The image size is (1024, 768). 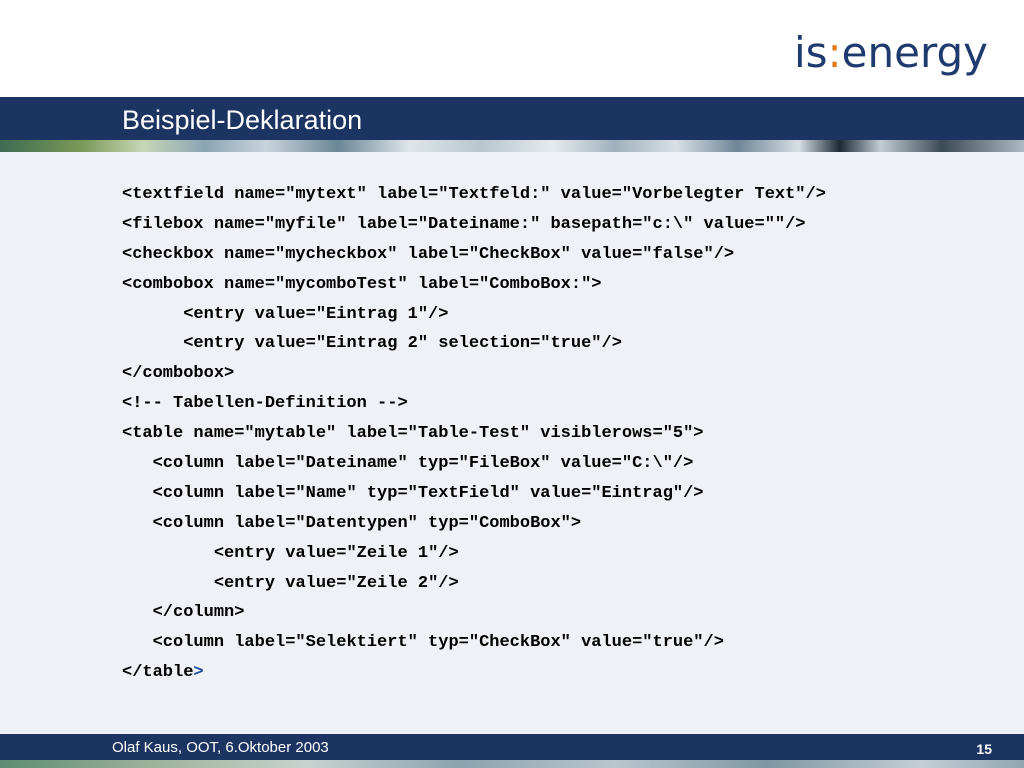 What do you see at coordinates (984, 749) in the screenshot?
I see `page-number: 15` at bounding box center [984, 749].